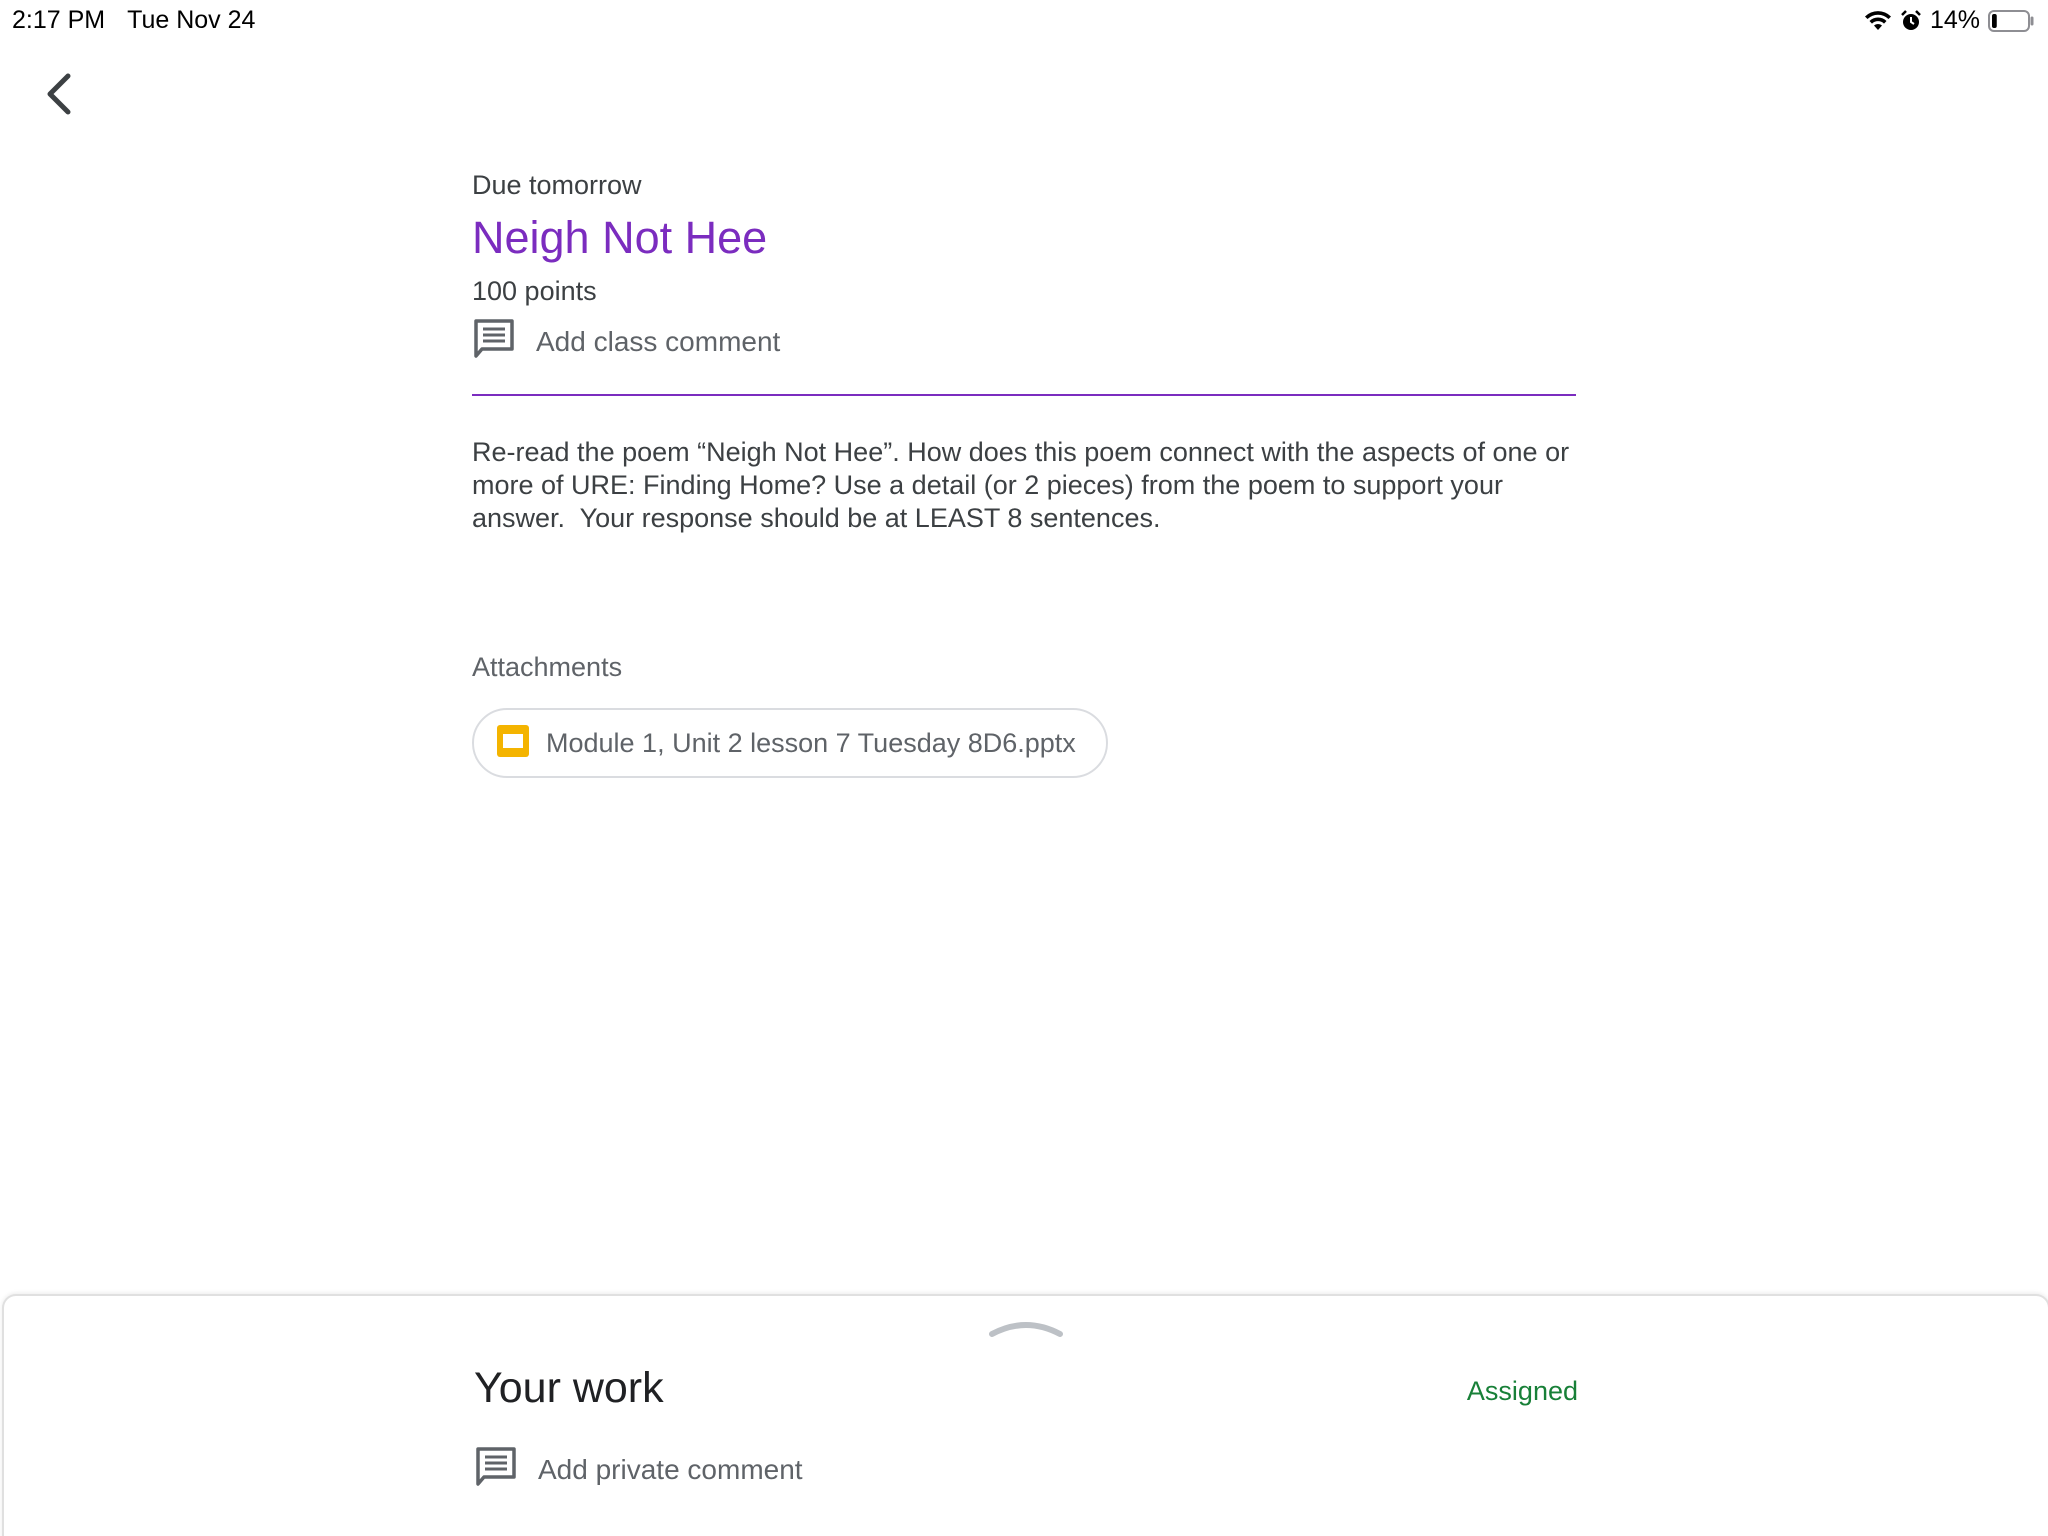  Describe the element at coordinates (1024, 395) in the screenshot. I see `divider` at that location.